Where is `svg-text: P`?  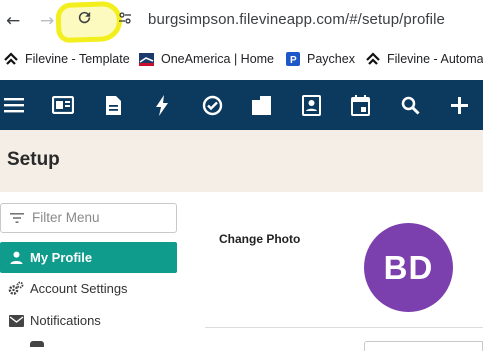 svg-text: P is located at coordinates (293, 60).